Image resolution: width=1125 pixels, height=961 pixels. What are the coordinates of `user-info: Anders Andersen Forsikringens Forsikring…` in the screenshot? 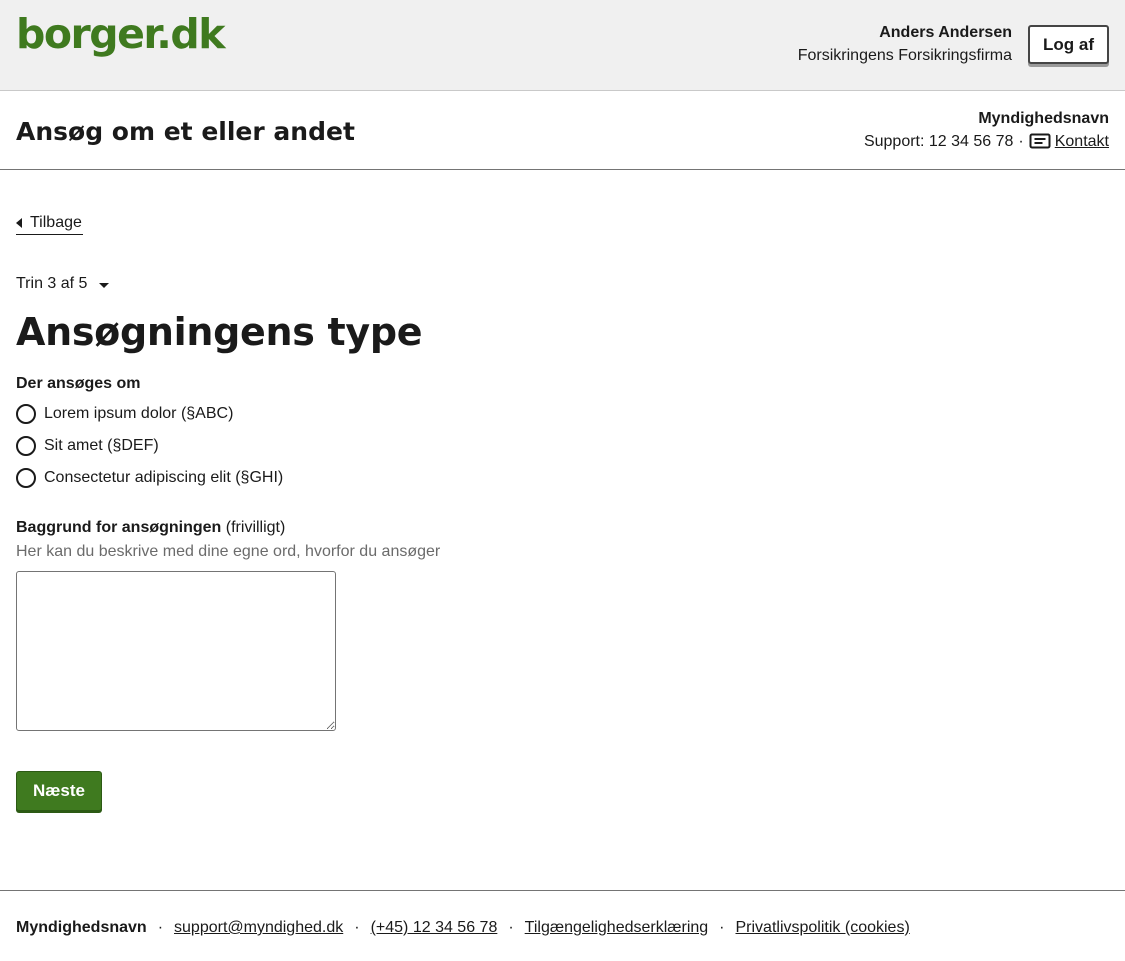 It's located at (905, 45).